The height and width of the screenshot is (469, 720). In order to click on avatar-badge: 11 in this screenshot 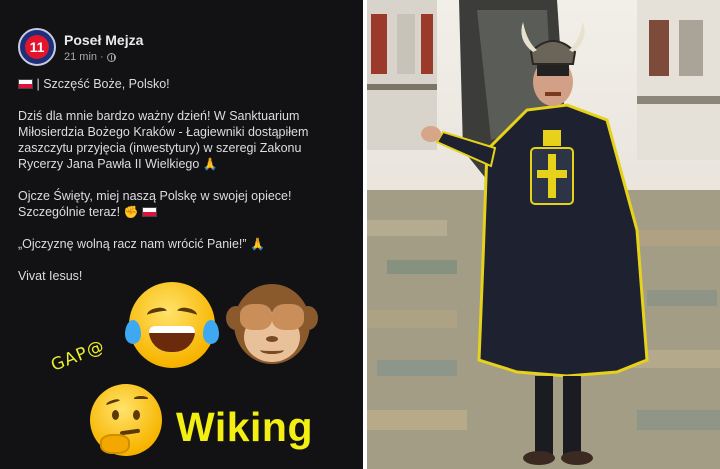, I will do `click(37, 47)`.